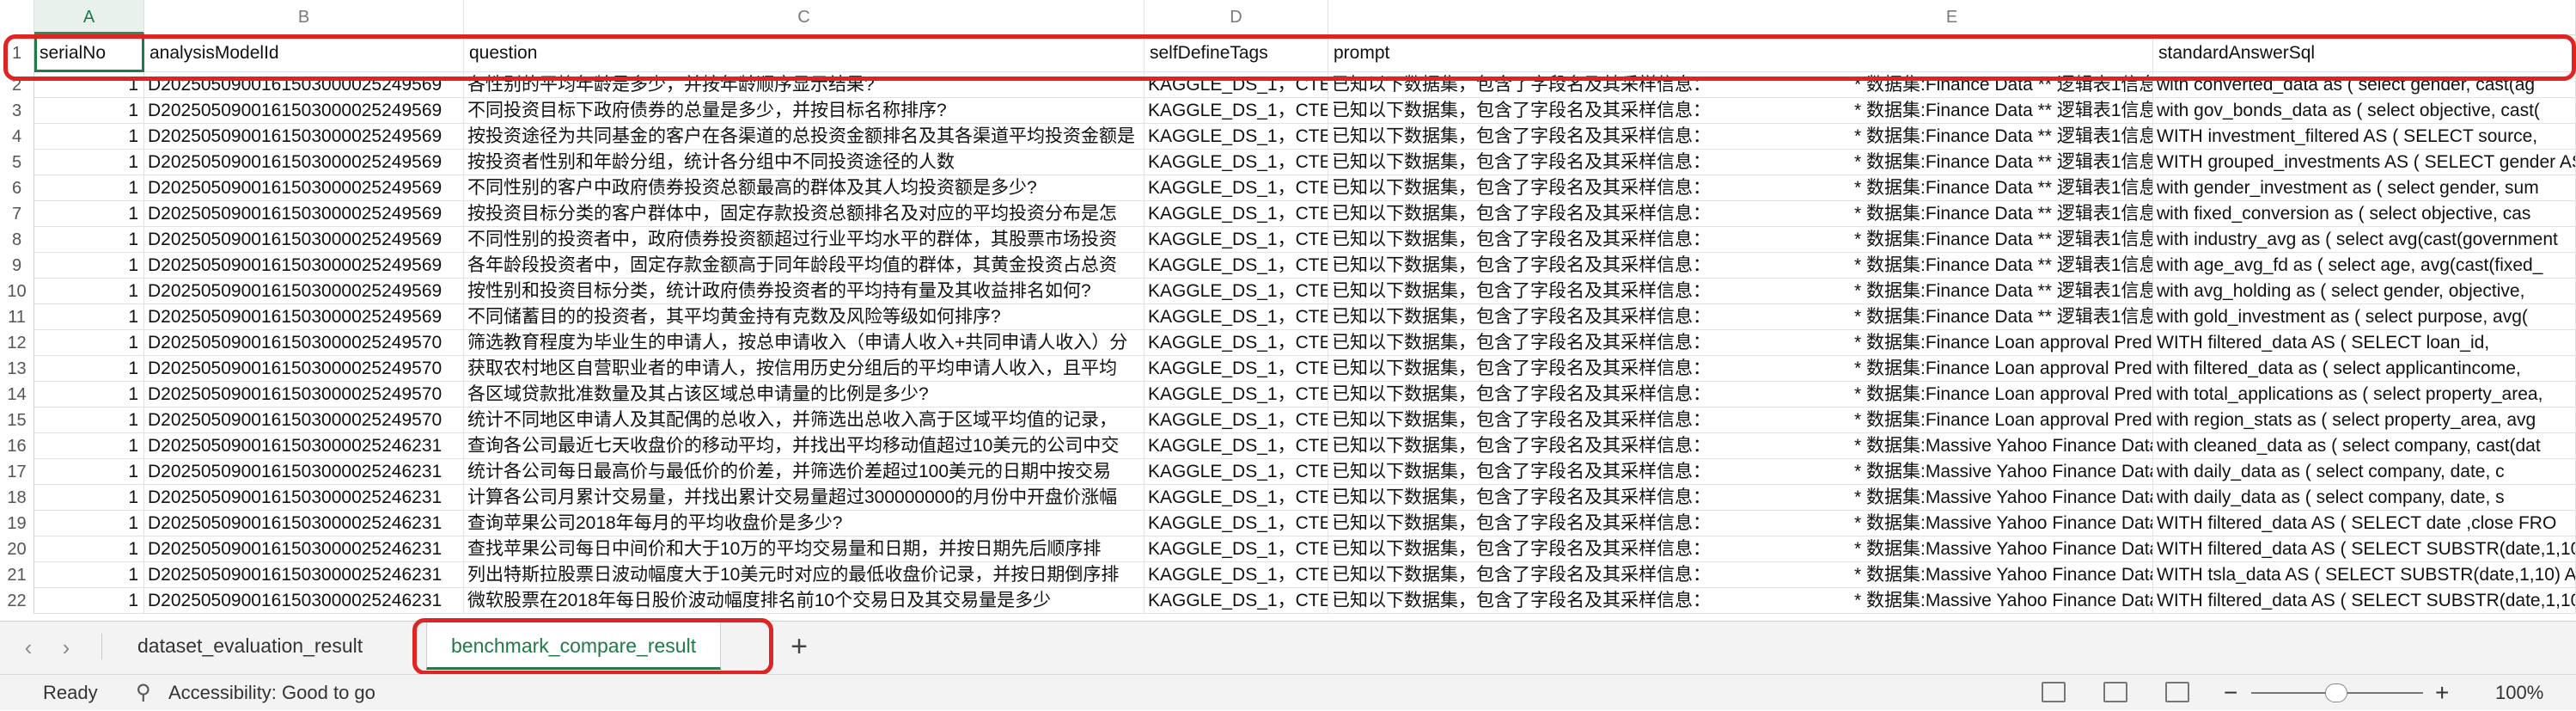  Describe the element at coordinates (17, 601) in the screenshot. I see `row-number: 22` at that location.